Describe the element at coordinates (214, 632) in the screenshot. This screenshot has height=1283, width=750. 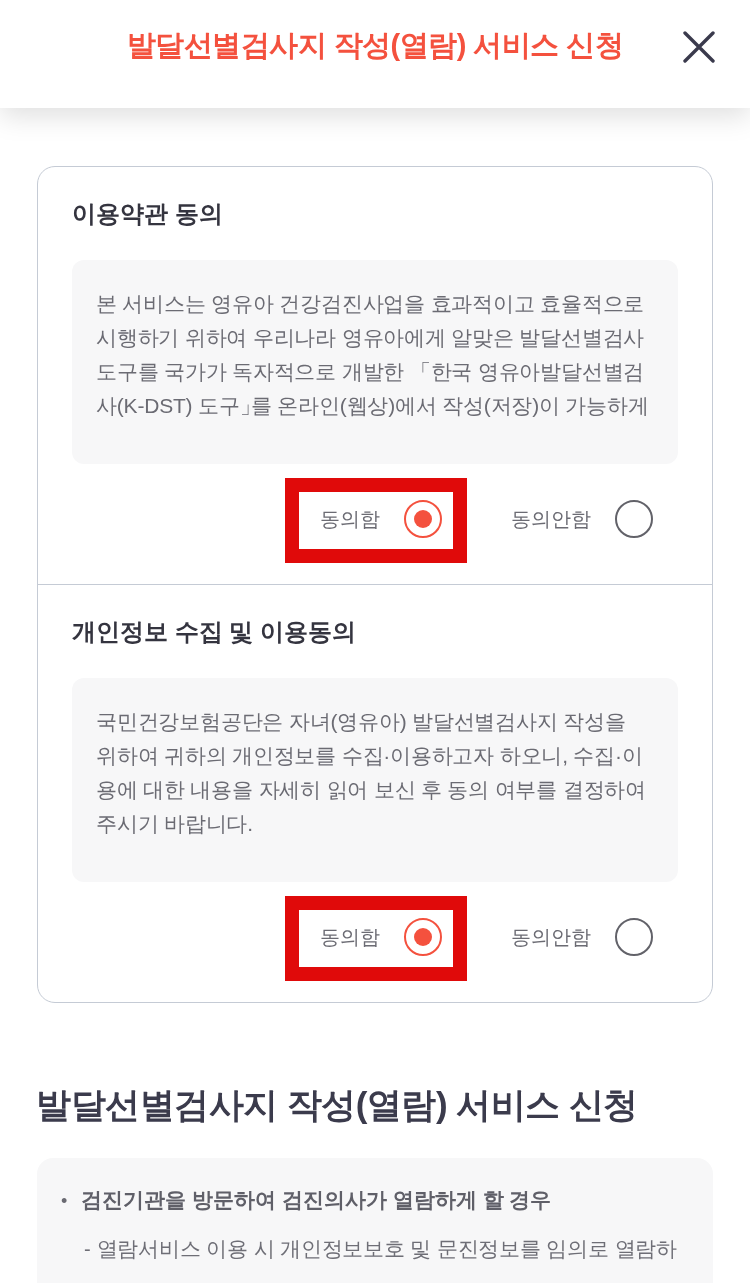
I see `section-title: 개인정보 수집 및 이용동의` at that location.